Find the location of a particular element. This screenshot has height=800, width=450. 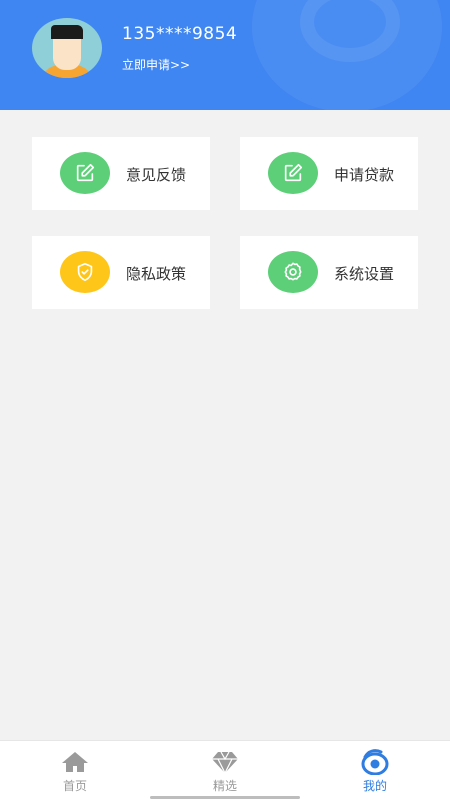

tab-label: 我的 is located at coordinates (374, 786).